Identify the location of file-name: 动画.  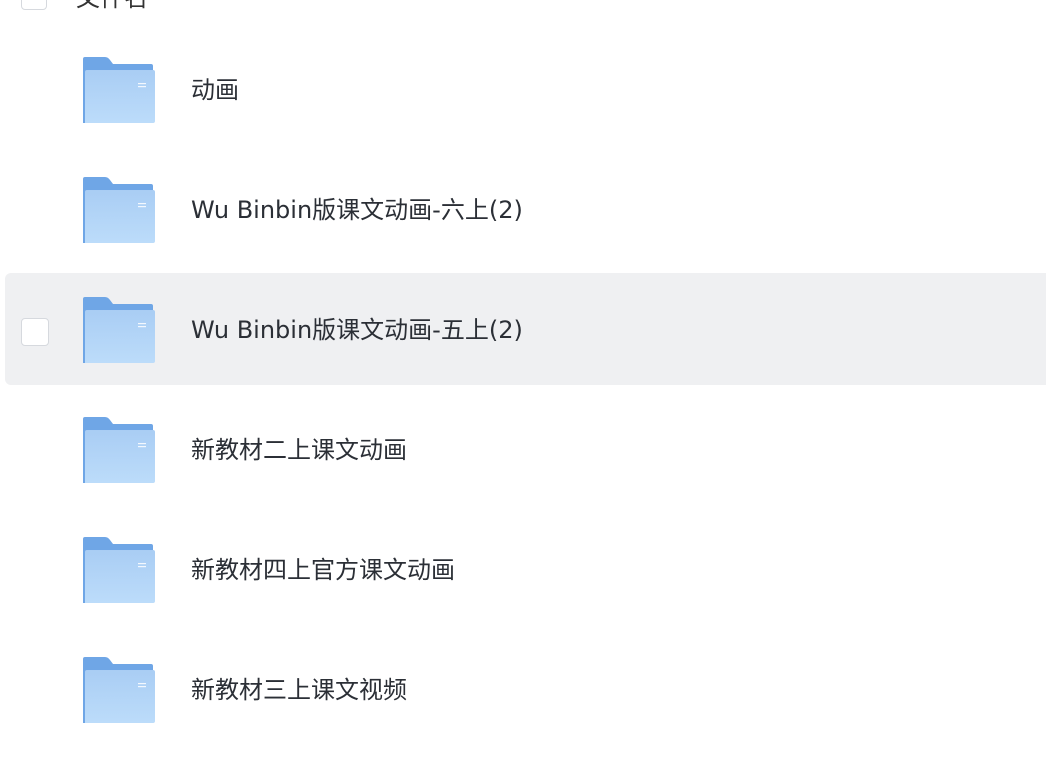
(215, 90).